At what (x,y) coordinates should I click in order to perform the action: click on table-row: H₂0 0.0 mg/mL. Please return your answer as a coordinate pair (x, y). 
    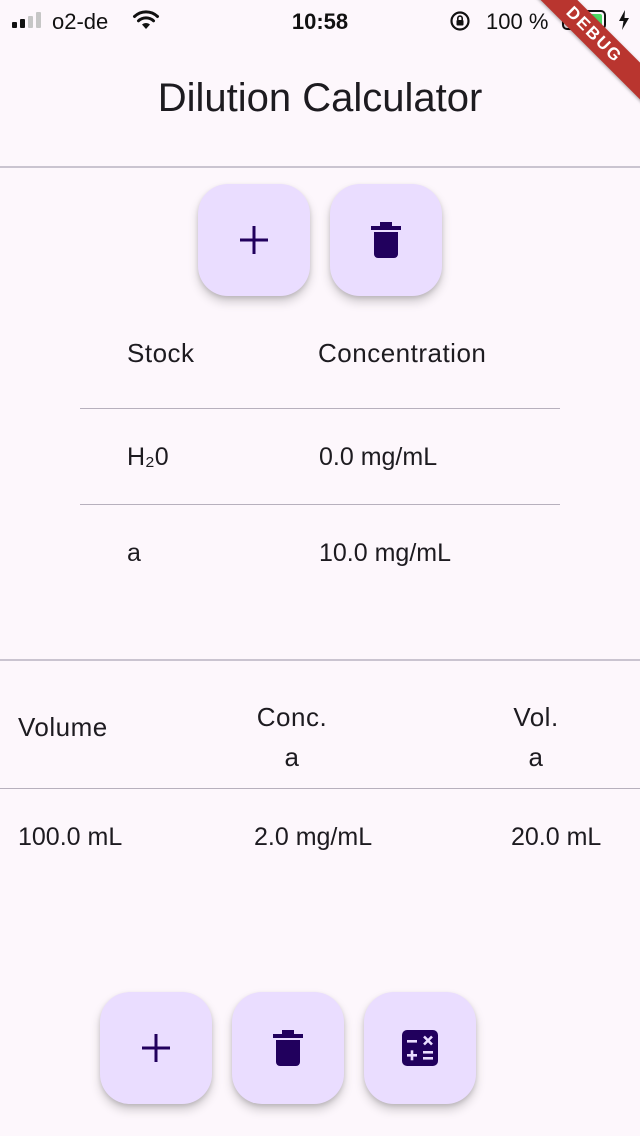
    Looking at the image, I should click on (320, 456).